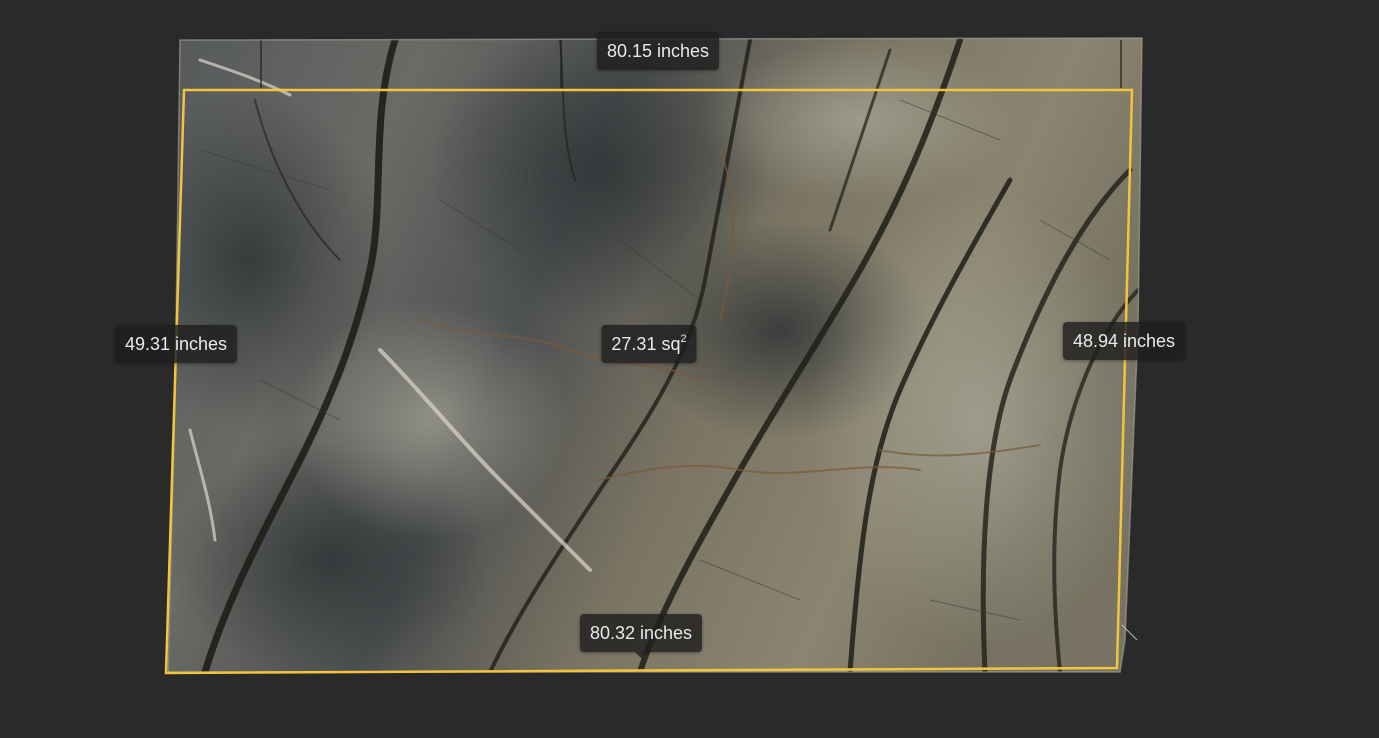 This screenshot has width=1379, height=738. I want to click on right-edge-length-label: 48.94 inches, so click(1124, 341).